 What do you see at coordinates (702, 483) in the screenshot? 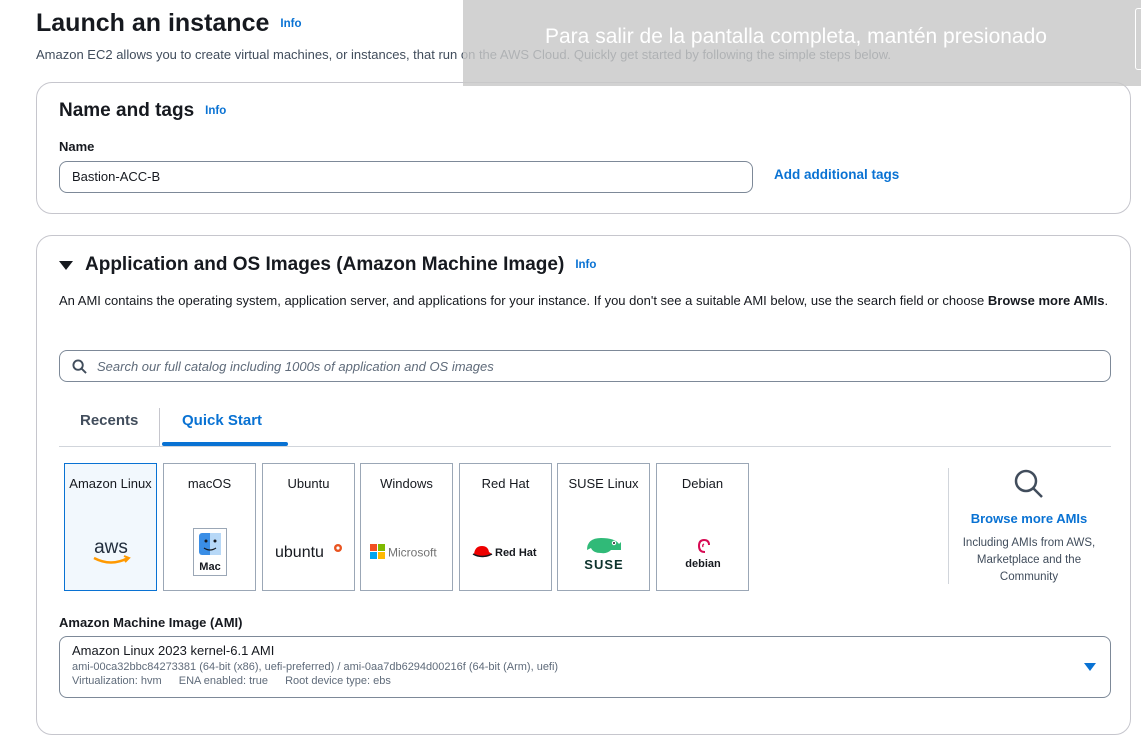
I see `os-card-label: Debian` at bounding box center [702, 483].